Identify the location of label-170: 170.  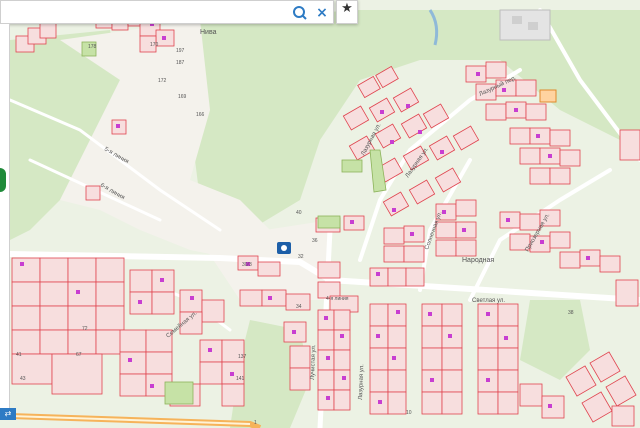
(154, 45).